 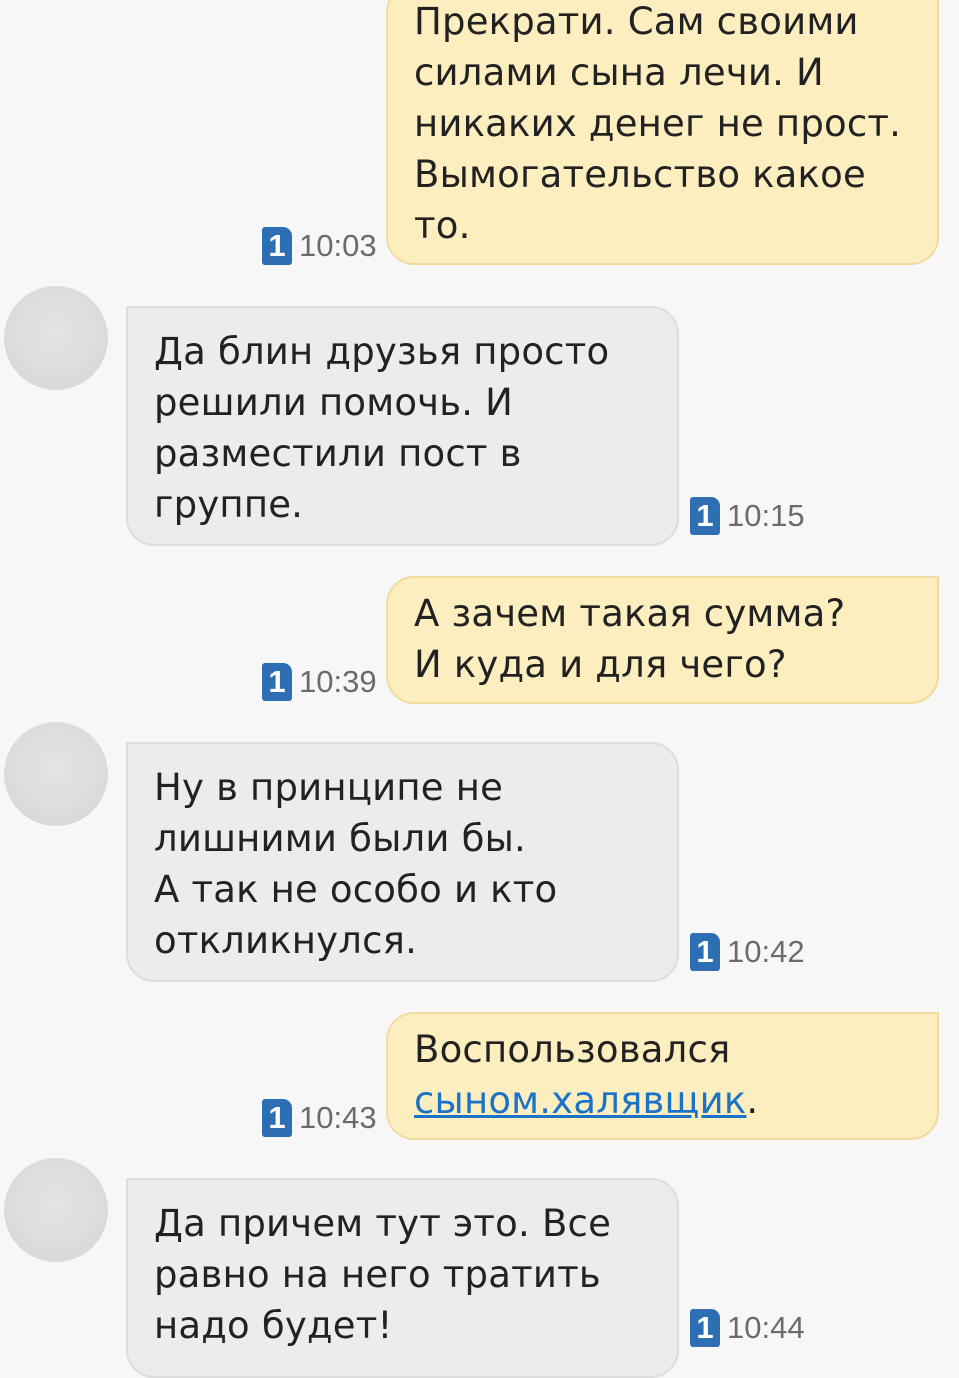 What do you see at coordinates (338, 1117) in the screenshot?
I see `message-timestamp: 10:43` at bounding box center [338, 1117].